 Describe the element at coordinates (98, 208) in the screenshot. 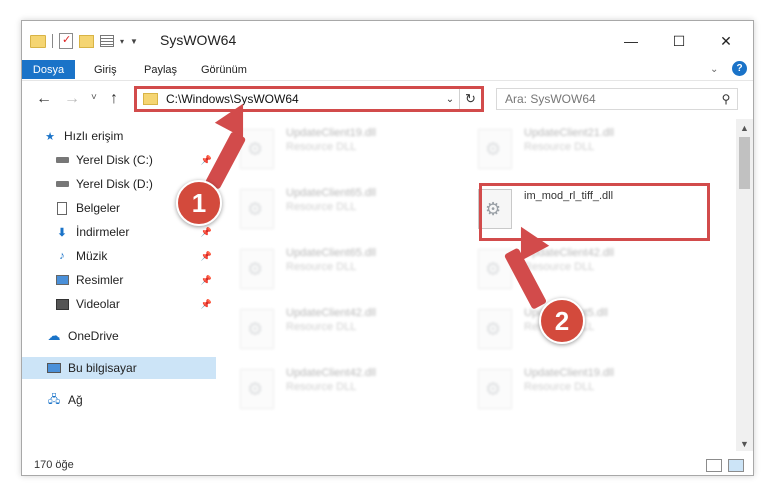

I see `sidebar-item-label: Belgeler` at that location.